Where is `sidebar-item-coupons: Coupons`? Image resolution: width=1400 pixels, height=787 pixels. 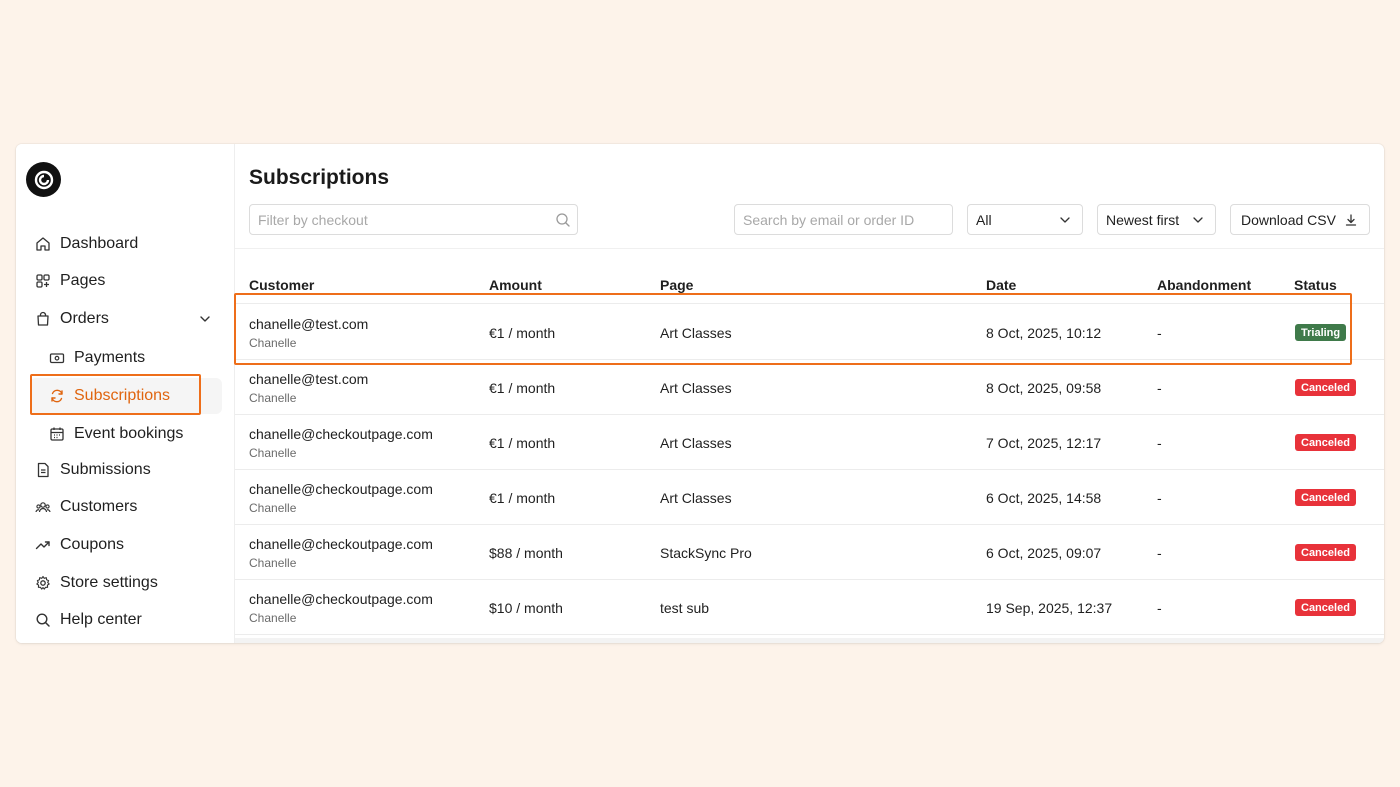 sidebar-item-coupons: Coupons is located at coordinates (125, 545).